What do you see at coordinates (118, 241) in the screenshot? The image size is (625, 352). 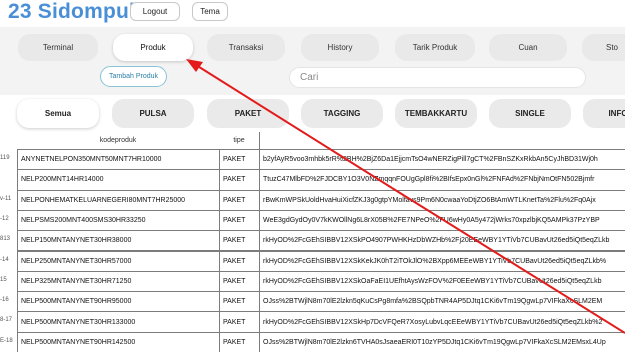 I see `cell-kodeproduk: NELP150MNTANYNET30HR38000` at bounding box center [118, 241].